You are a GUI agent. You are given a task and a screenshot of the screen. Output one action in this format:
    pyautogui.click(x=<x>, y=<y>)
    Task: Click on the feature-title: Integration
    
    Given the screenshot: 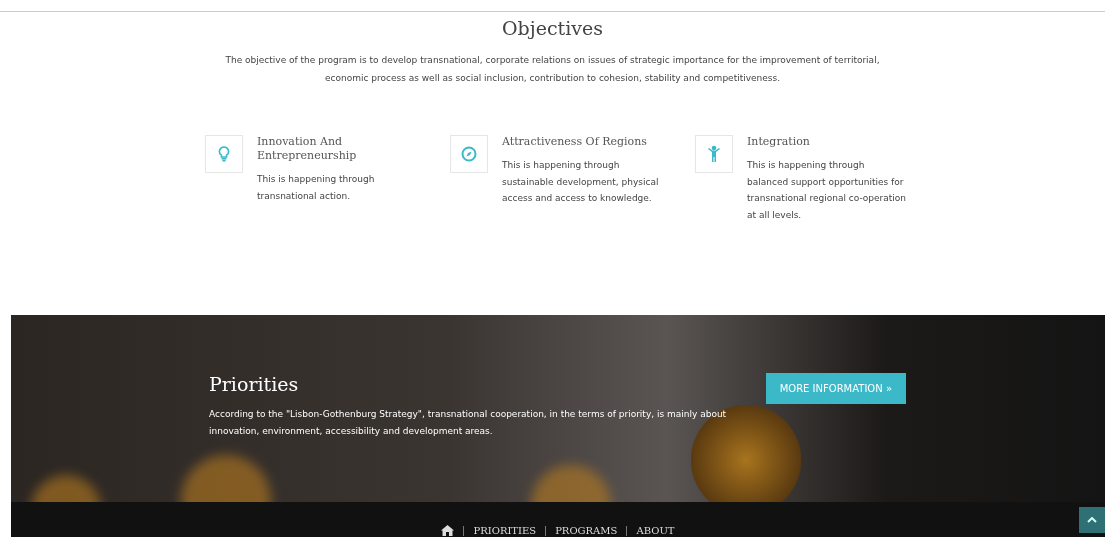 What is the action you would take?
    pyautogui.click(x=779, y=142)
    